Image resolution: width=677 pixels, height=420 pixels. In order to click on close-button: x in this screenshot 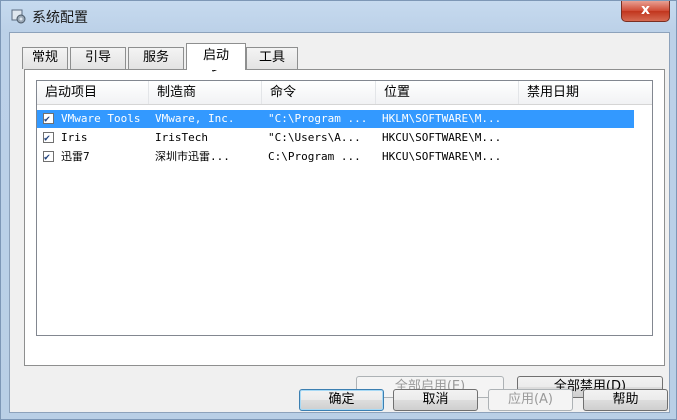, I will do `click(645, 11)`.